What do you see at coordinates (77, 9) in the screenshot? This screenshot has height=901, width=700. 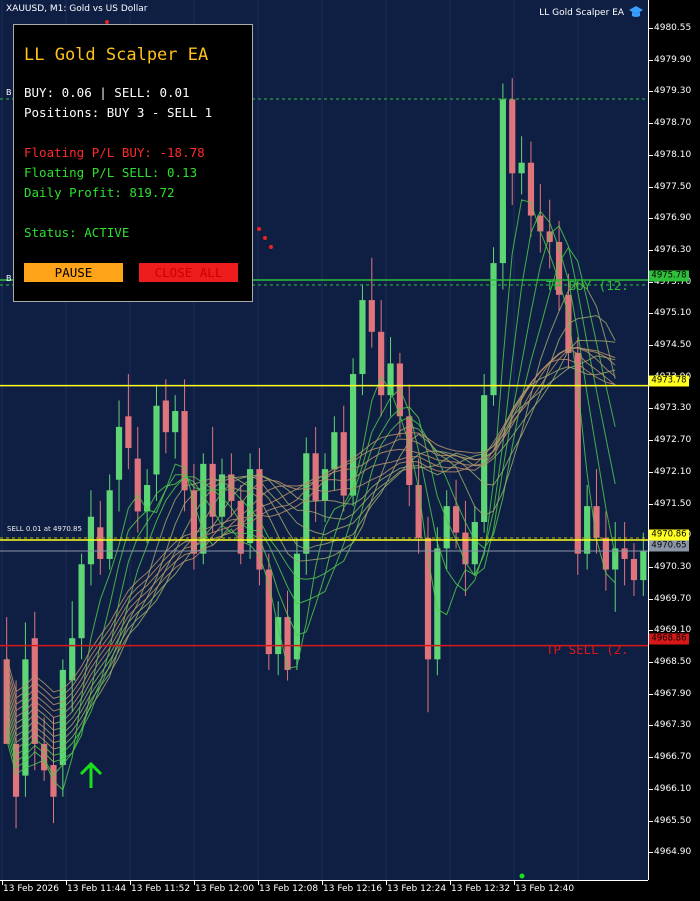 I see `symbol-title: XAUUSD, M1: Gold vs US Dollar` at bounding box center [77, 9].